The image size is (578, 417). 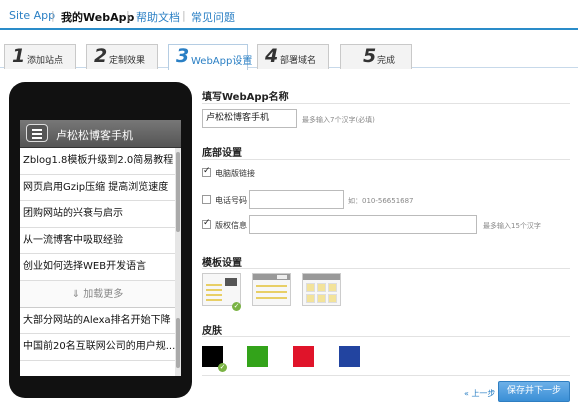 I want to click on list-item: 从一流博客中吸取经验, so click(x=97, y=241).